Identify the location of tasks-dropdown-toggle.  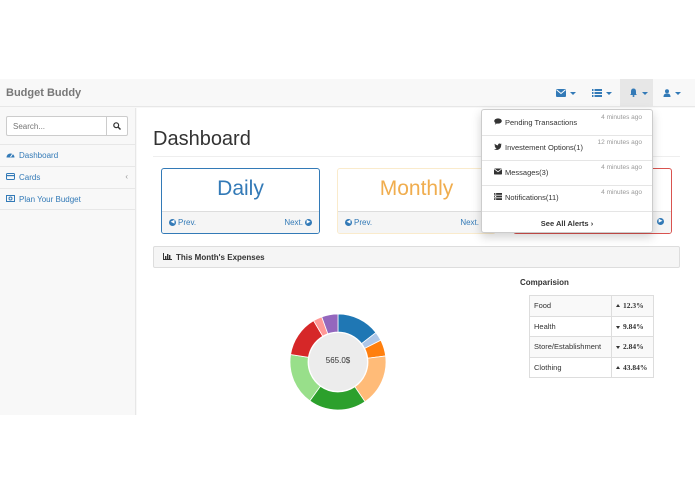
(603, 93).